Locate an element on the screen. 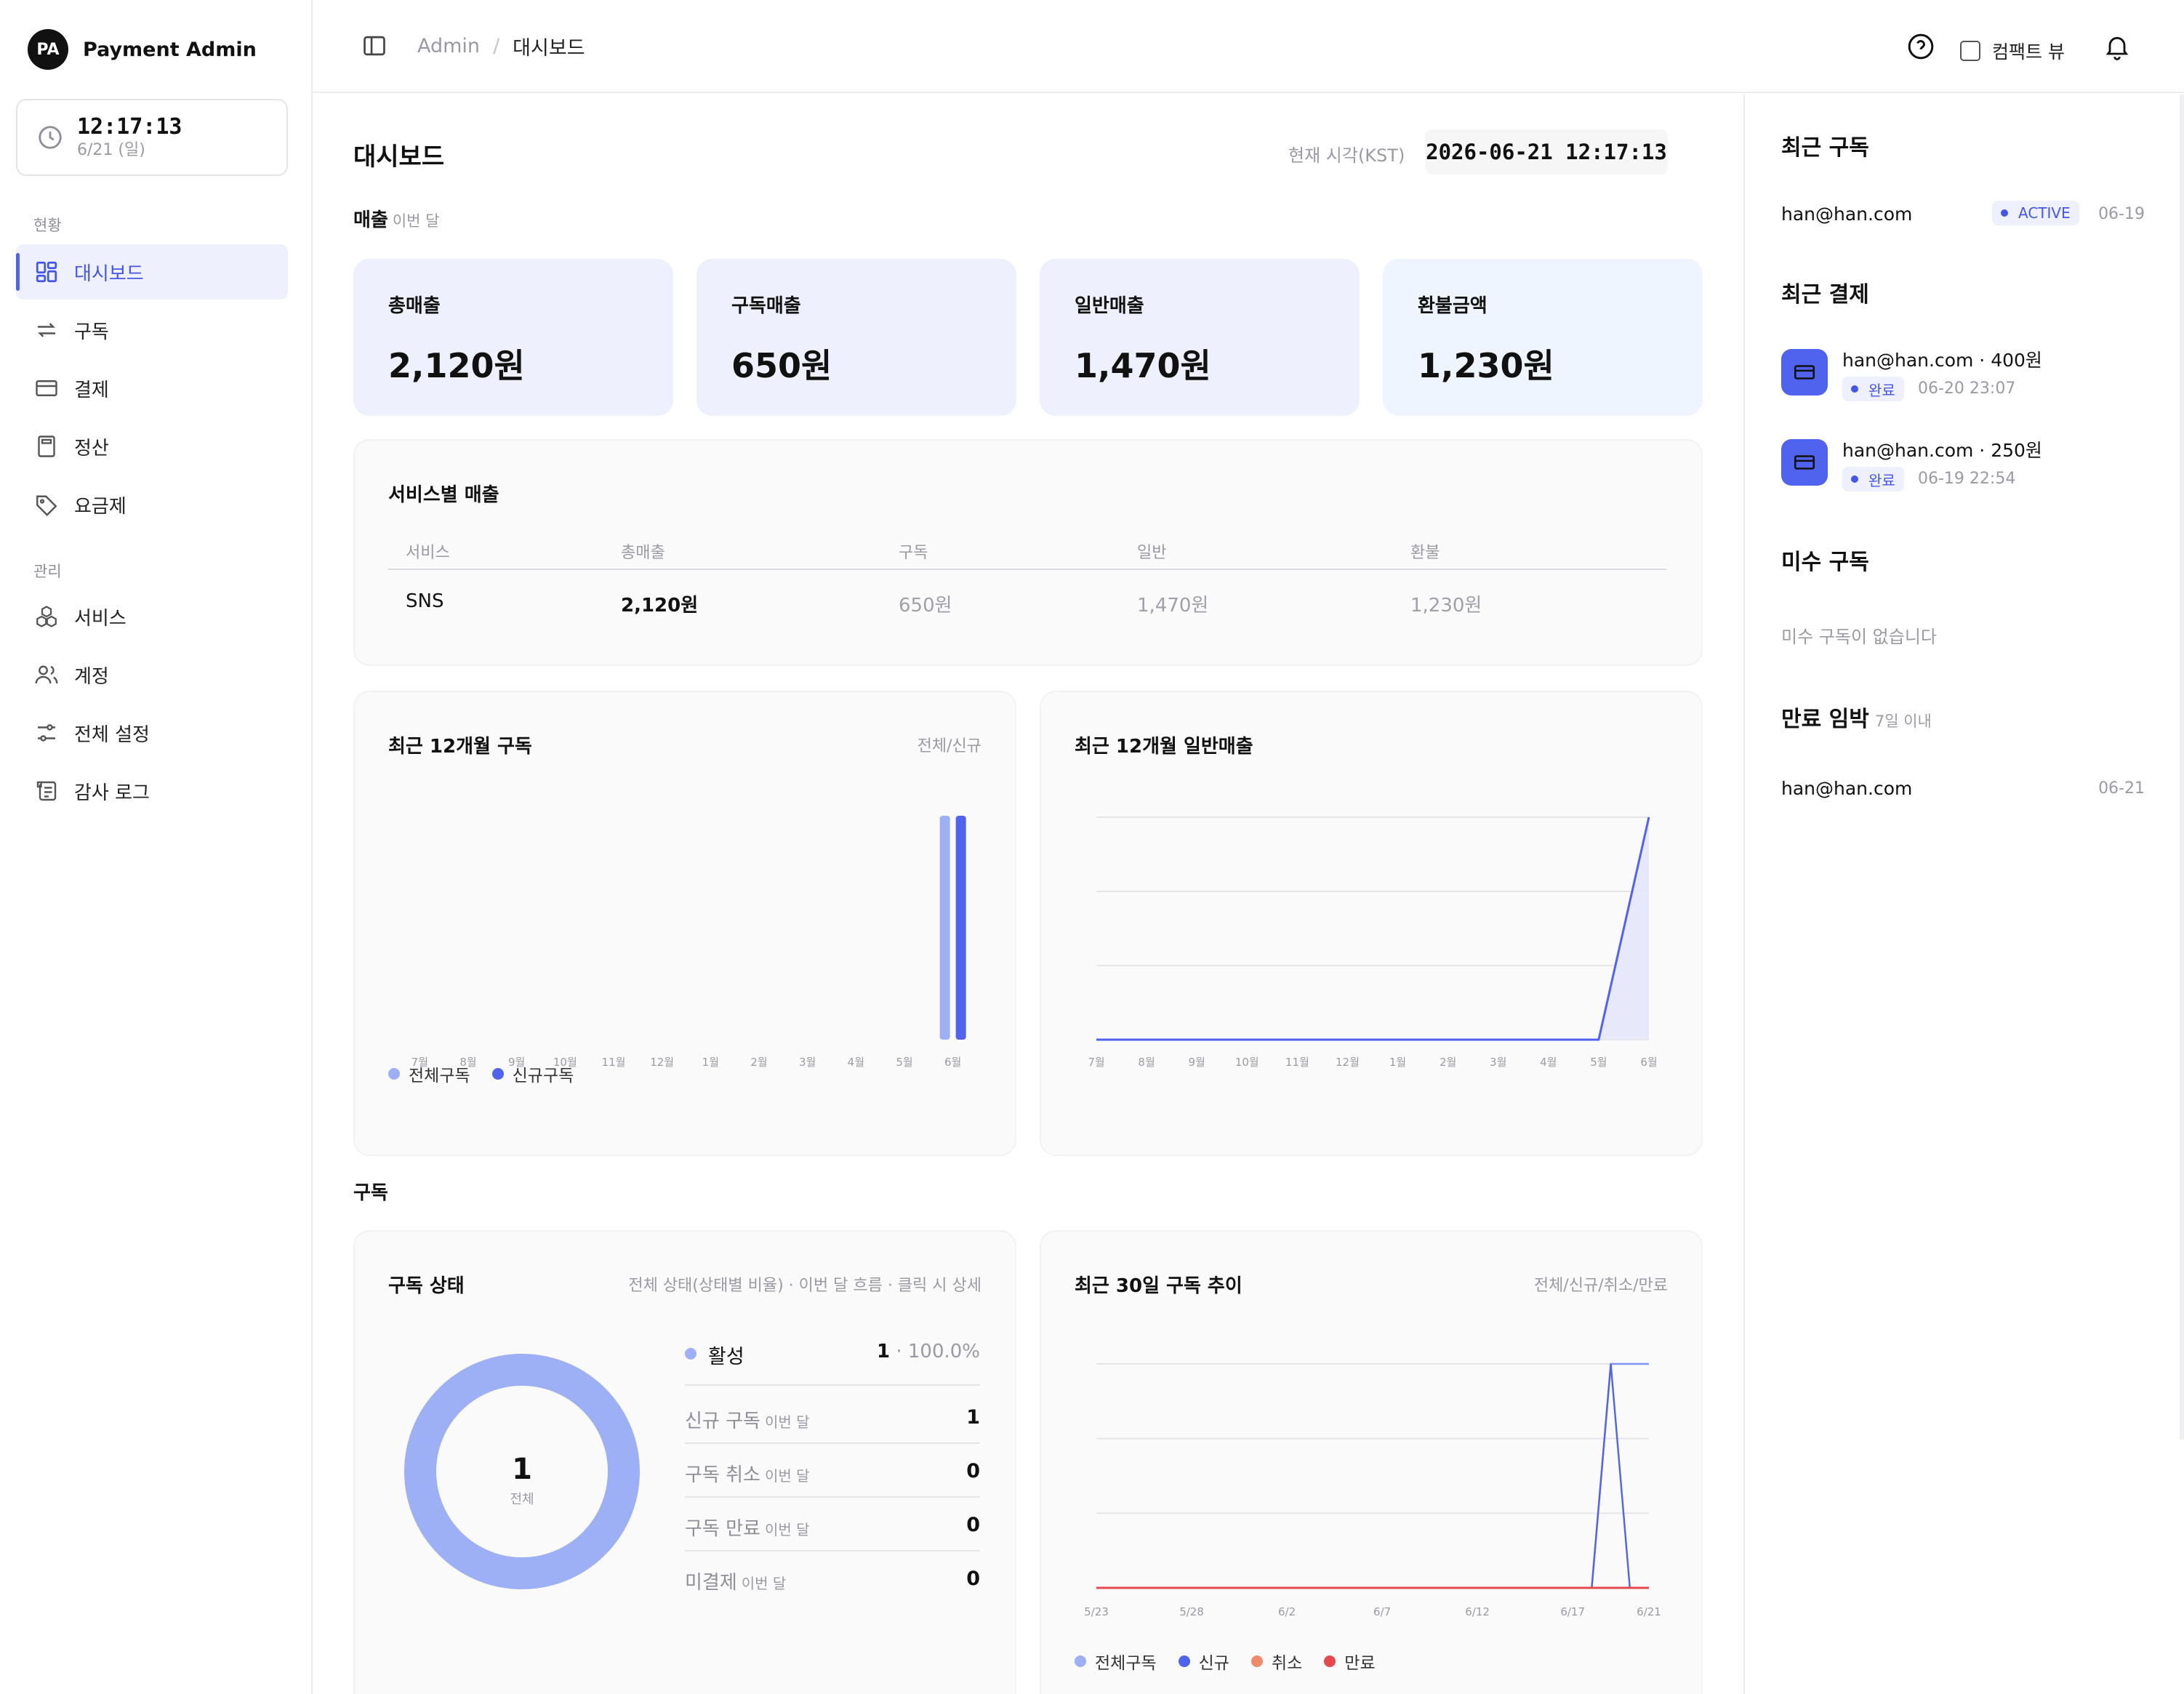  legend-item: 만료 is located at coordinates (1350, 1661).